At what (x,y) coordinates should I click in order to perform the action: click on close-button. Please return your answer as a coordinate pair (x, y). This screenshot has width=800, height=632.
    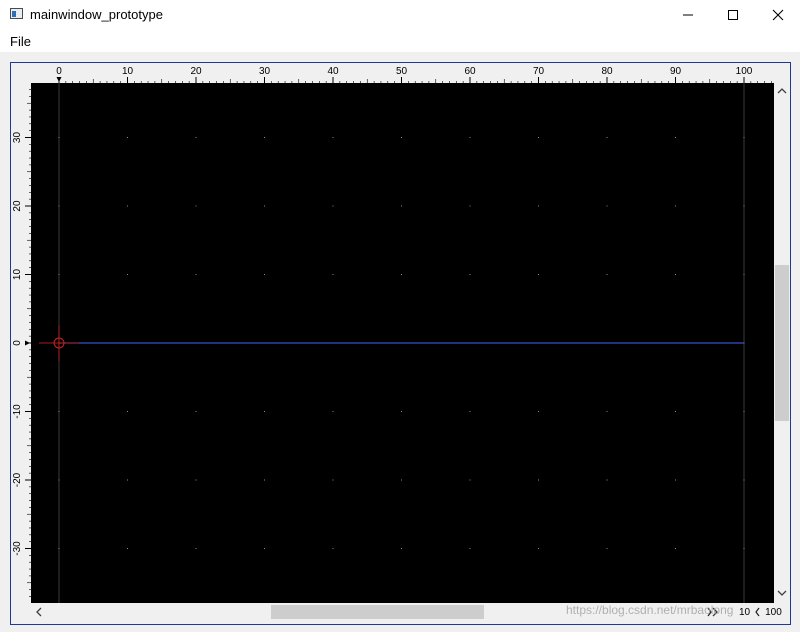
    Looking at the image, I should click on (777, 15).